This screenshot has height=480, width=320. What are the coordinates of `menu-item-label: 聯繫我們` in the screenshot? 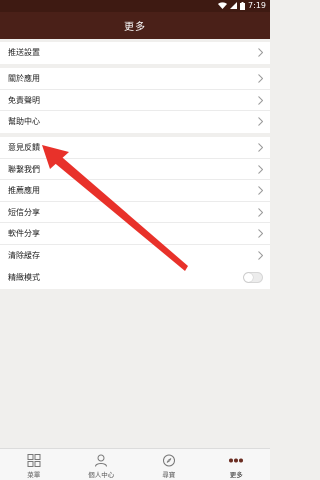 It's located at (24, 169).